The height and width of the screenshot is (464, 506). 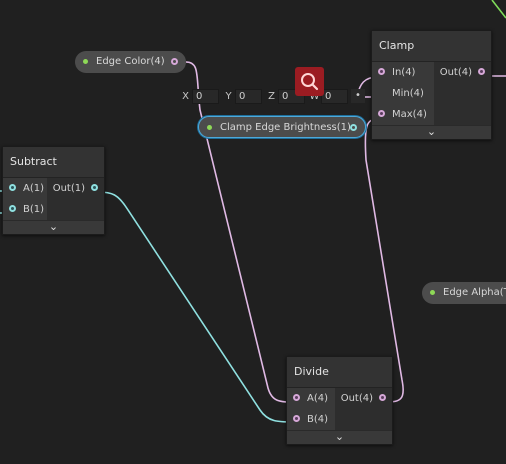 What do you see at coordinates (34, 209) in the screenshot?
I see `subtract-port-b-label: B(1)` at bounding box center [34, 209].